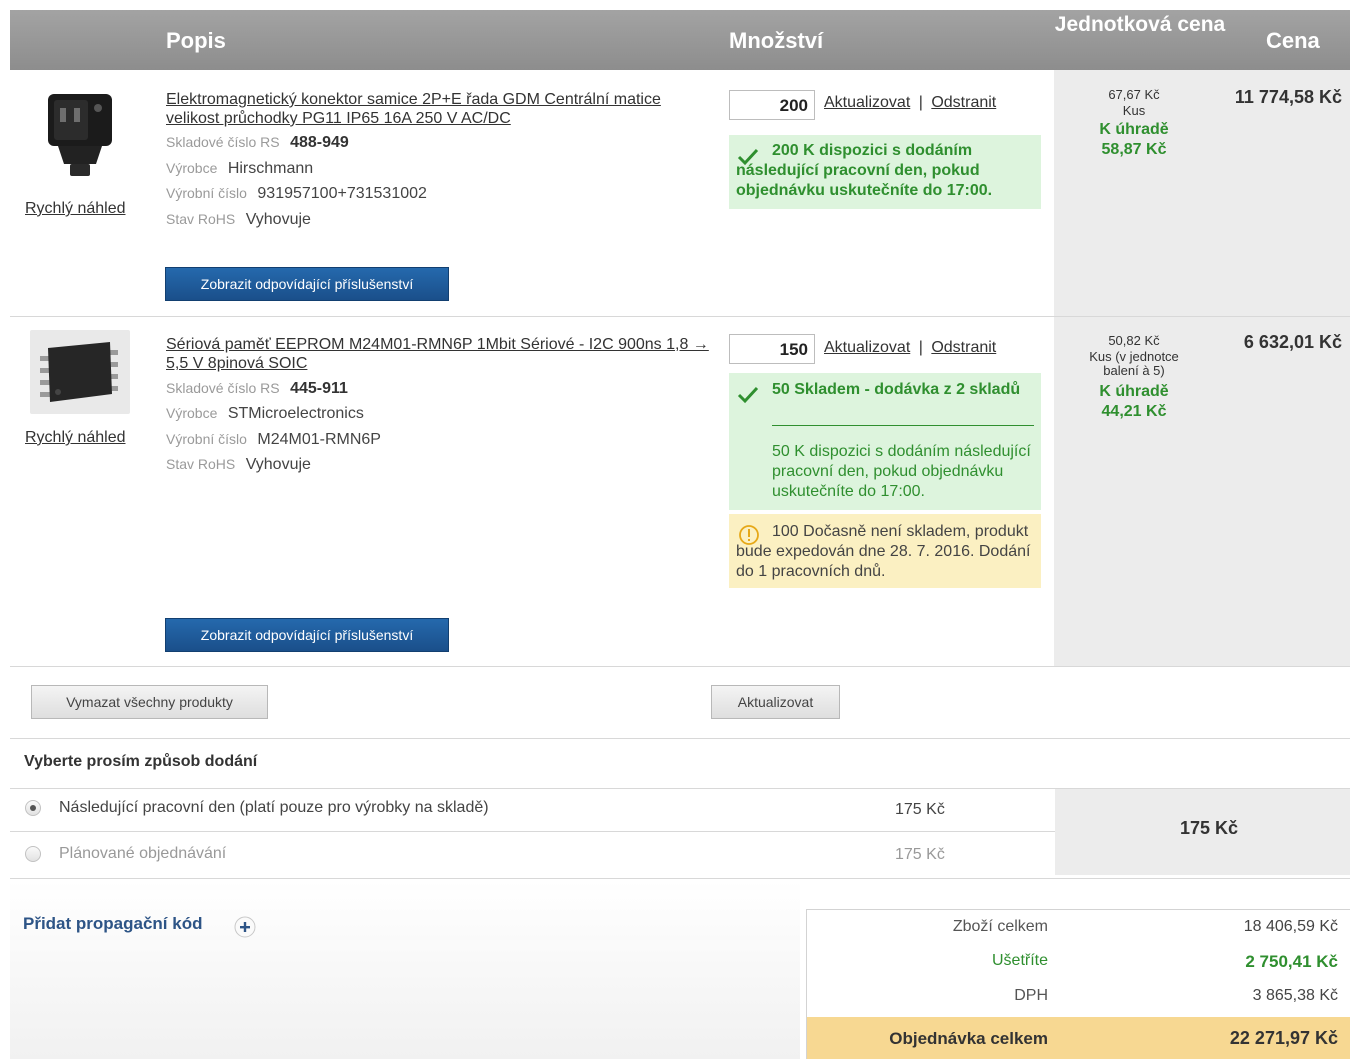 This screenshot has width=1350, height=1059. Describe the element at coordinates (1283, 1038) in the screenshot. I see `order-total-value: 22 271,97 Kč` at that location.